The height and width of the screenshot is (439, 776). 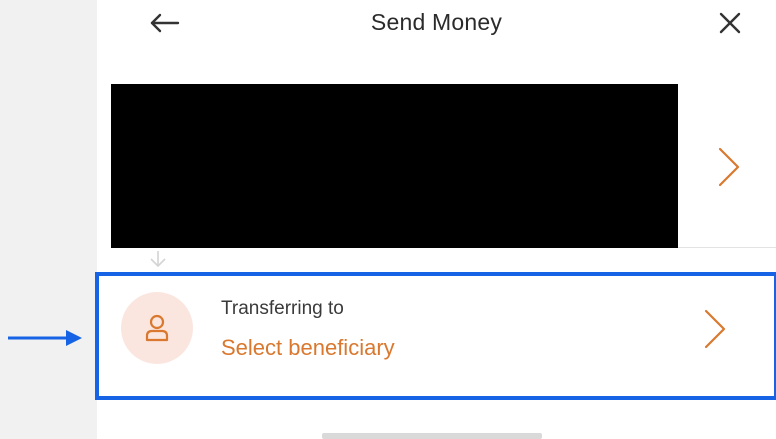 I want to click on close-button, so click(x=730, y=23).